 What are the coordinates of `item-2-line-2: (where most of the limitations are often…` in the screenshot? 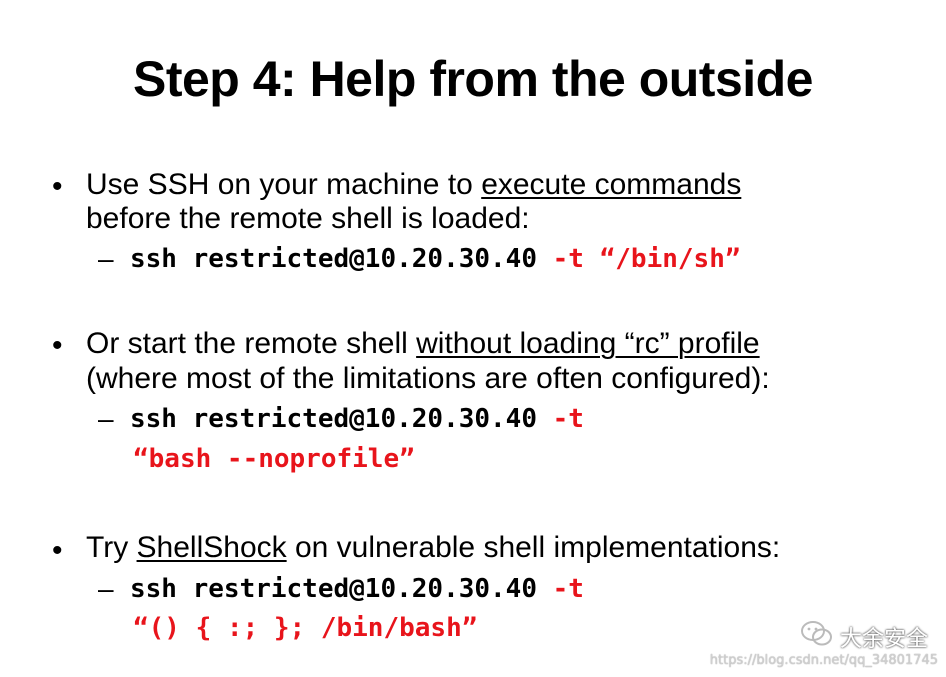 It's located at (428, 378).